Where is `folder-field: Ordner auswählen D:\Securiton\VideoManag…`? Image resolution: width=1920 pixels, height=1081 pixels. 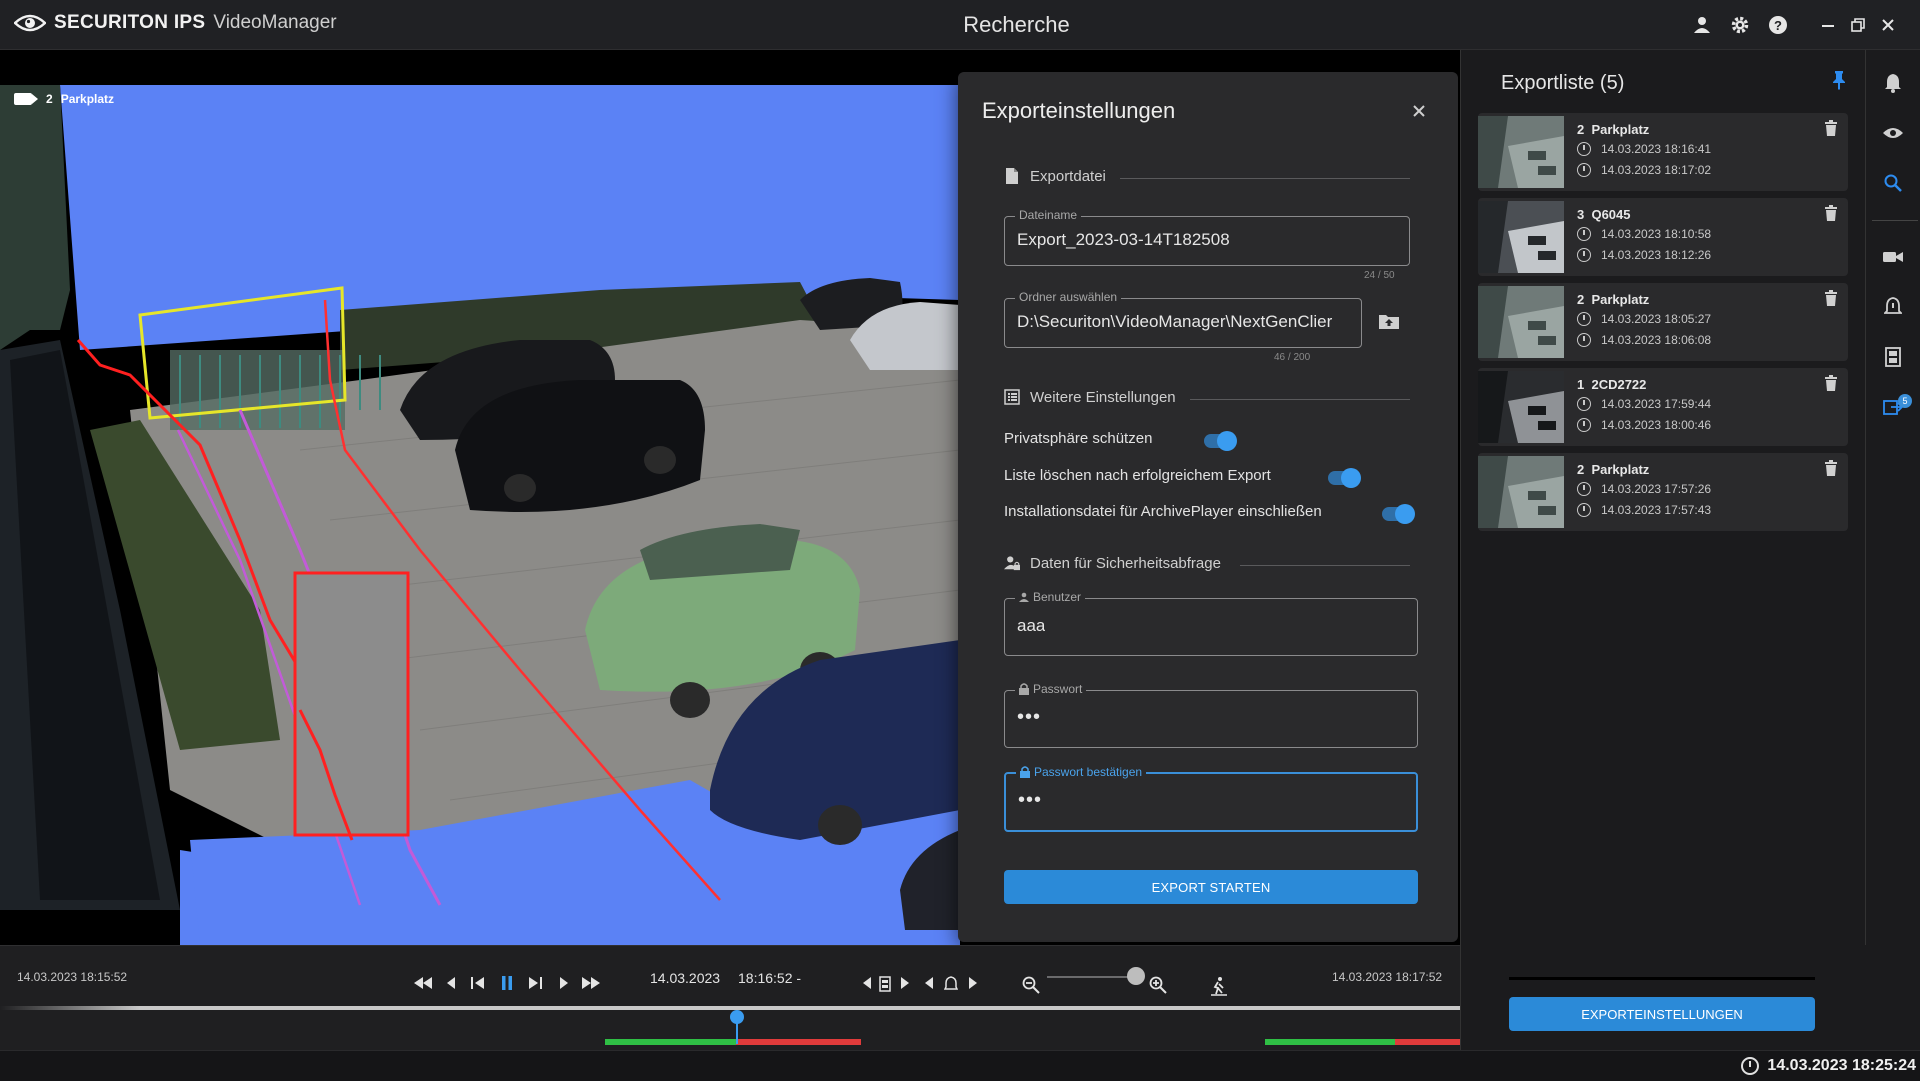
folder-field: Ordner auswählen D:\Securiton\VideoManag… is located at coordinates (1183, 319).